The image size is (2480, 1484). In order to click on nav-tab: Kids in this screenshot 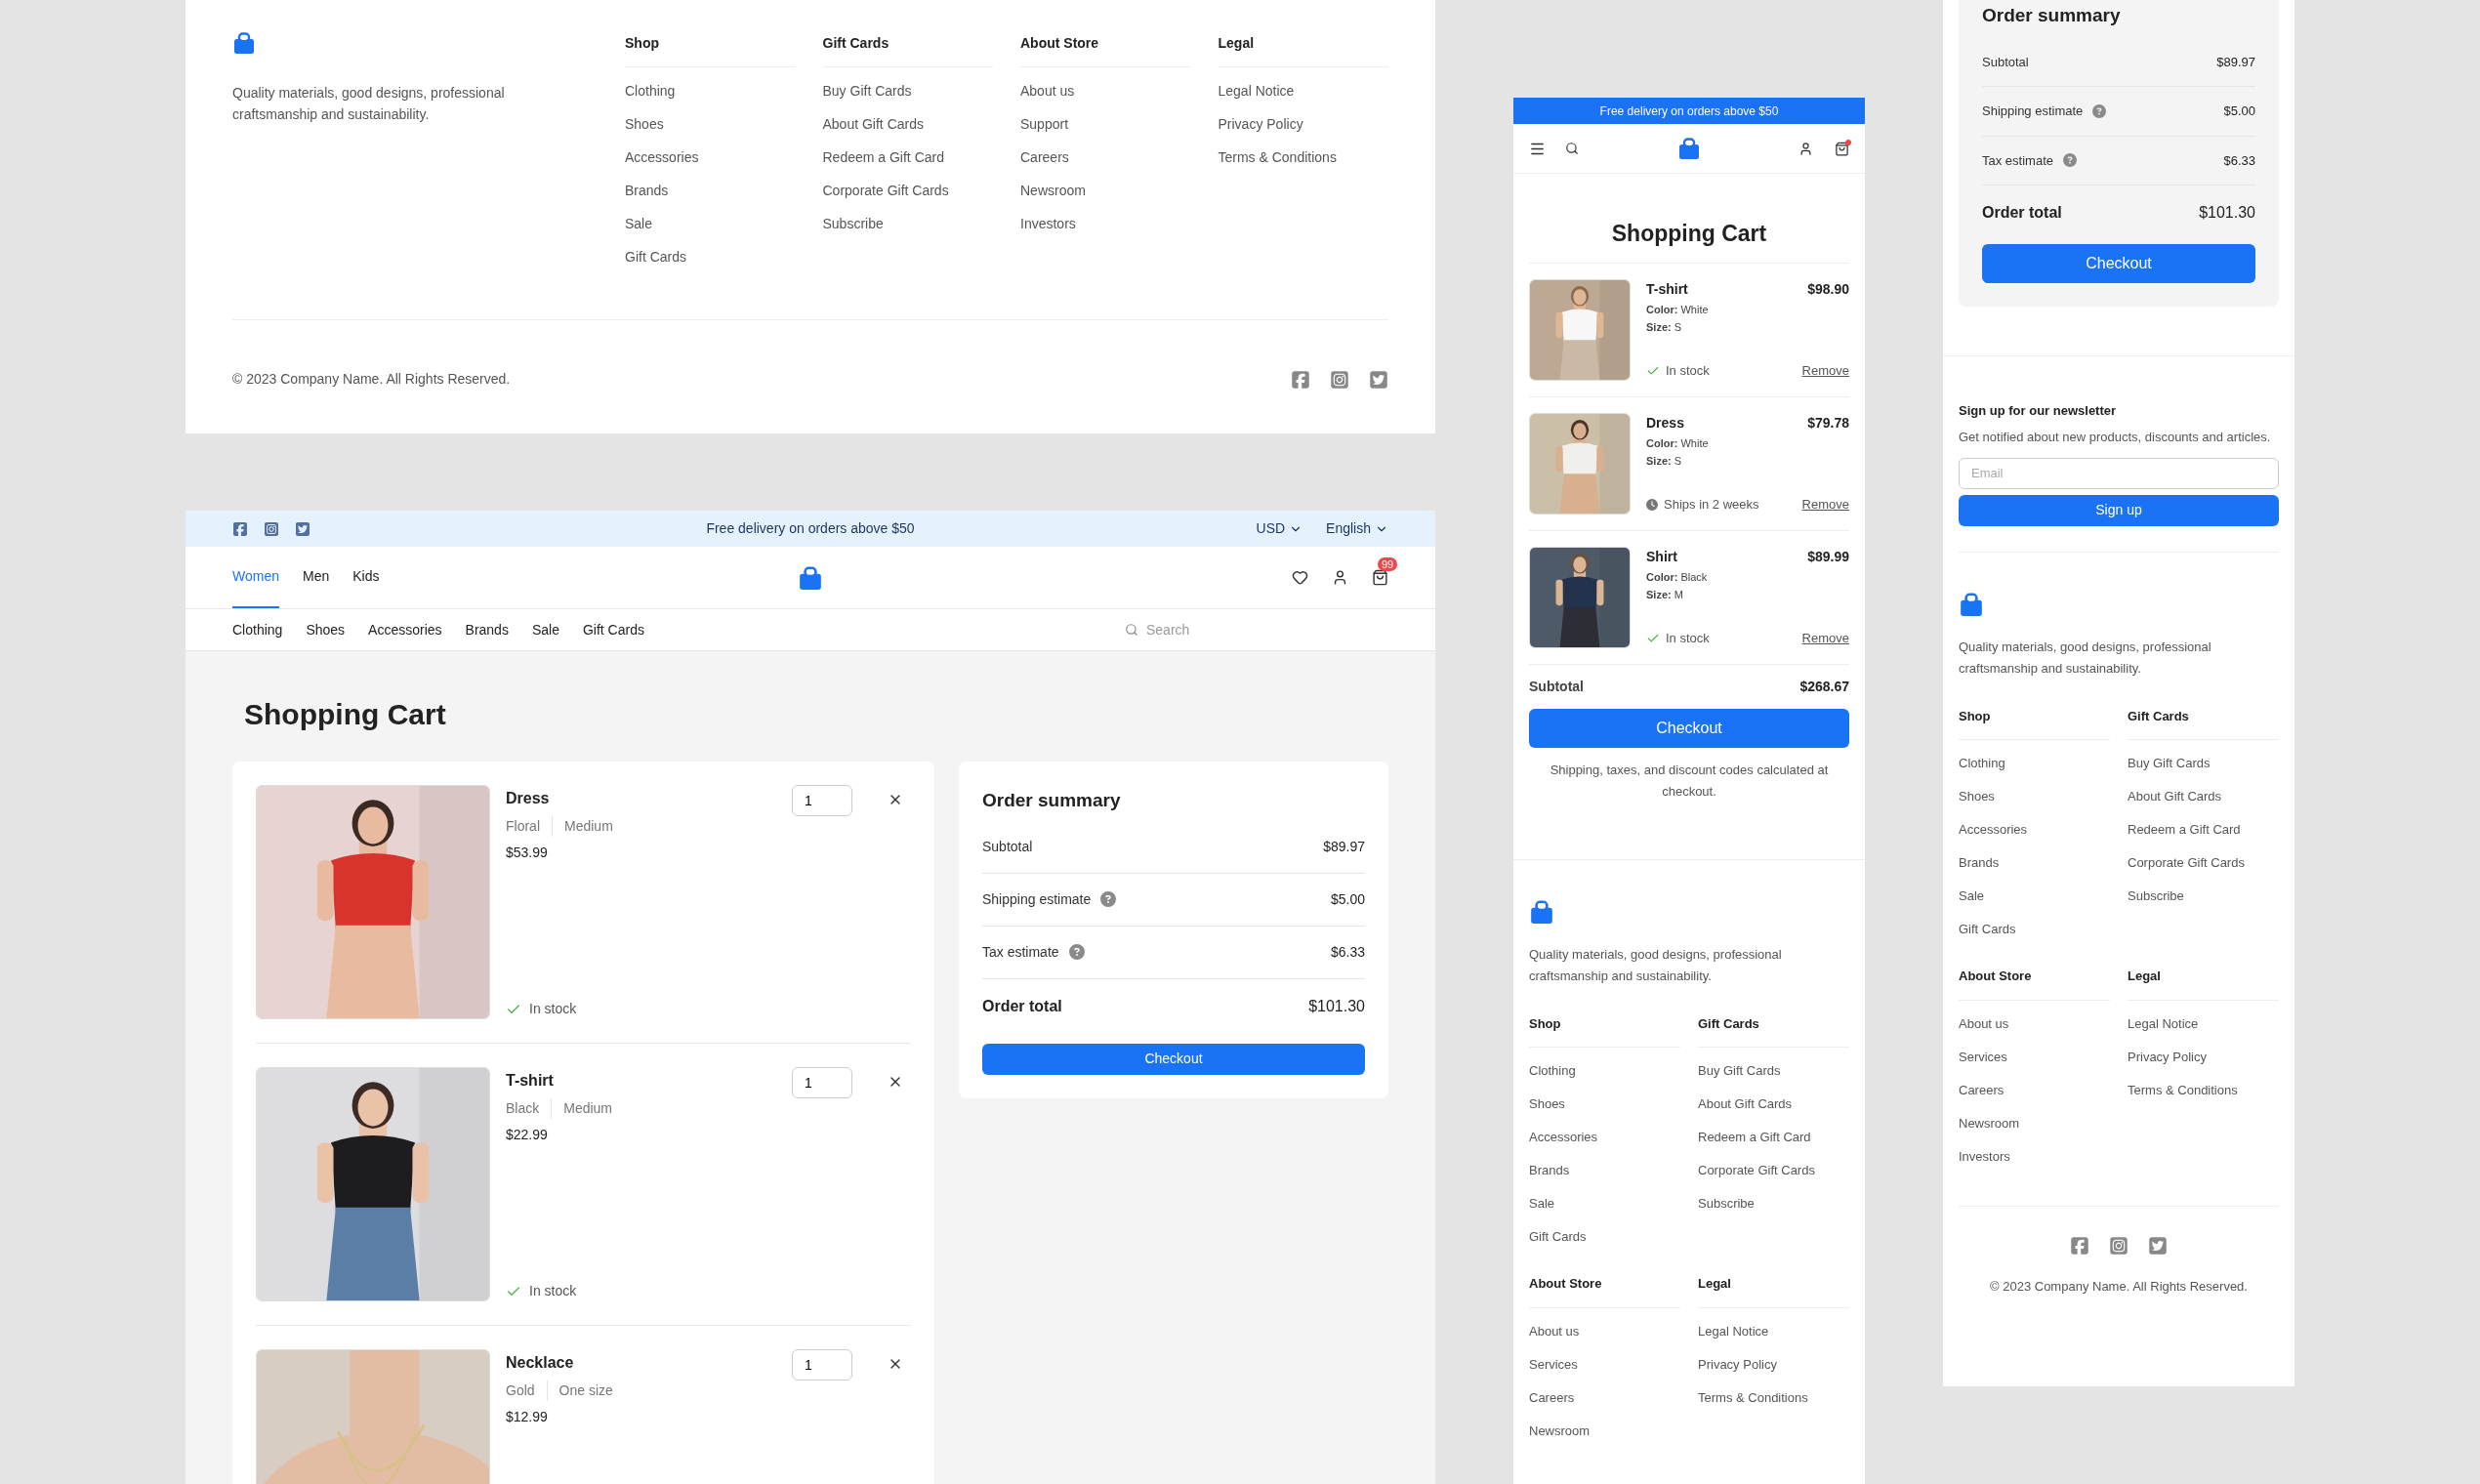, I will do `click(366, 578)`.